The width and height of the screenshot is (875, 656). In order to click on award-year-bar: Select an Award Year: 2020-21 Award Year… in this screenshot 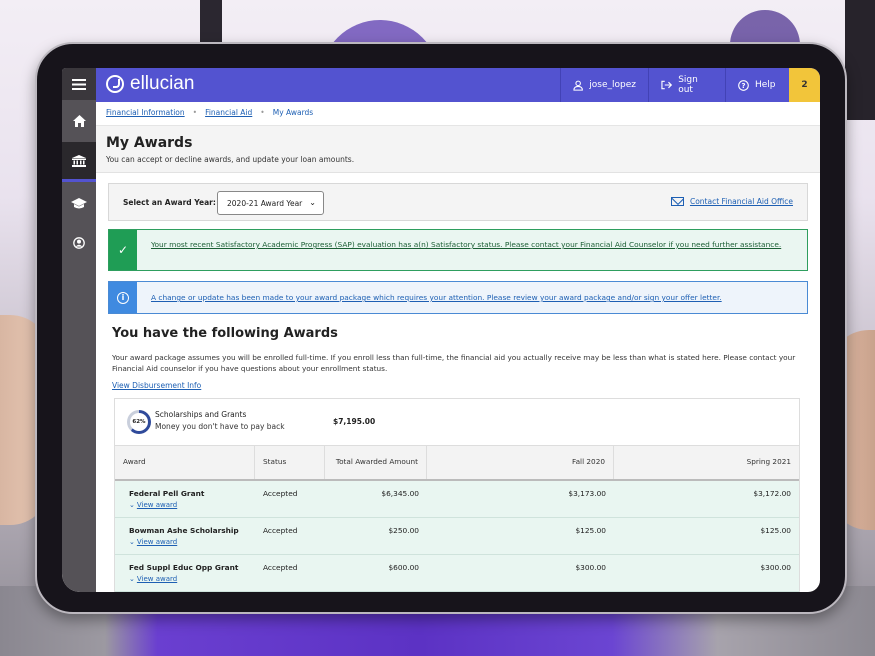, I will do `click(458, 202)`.